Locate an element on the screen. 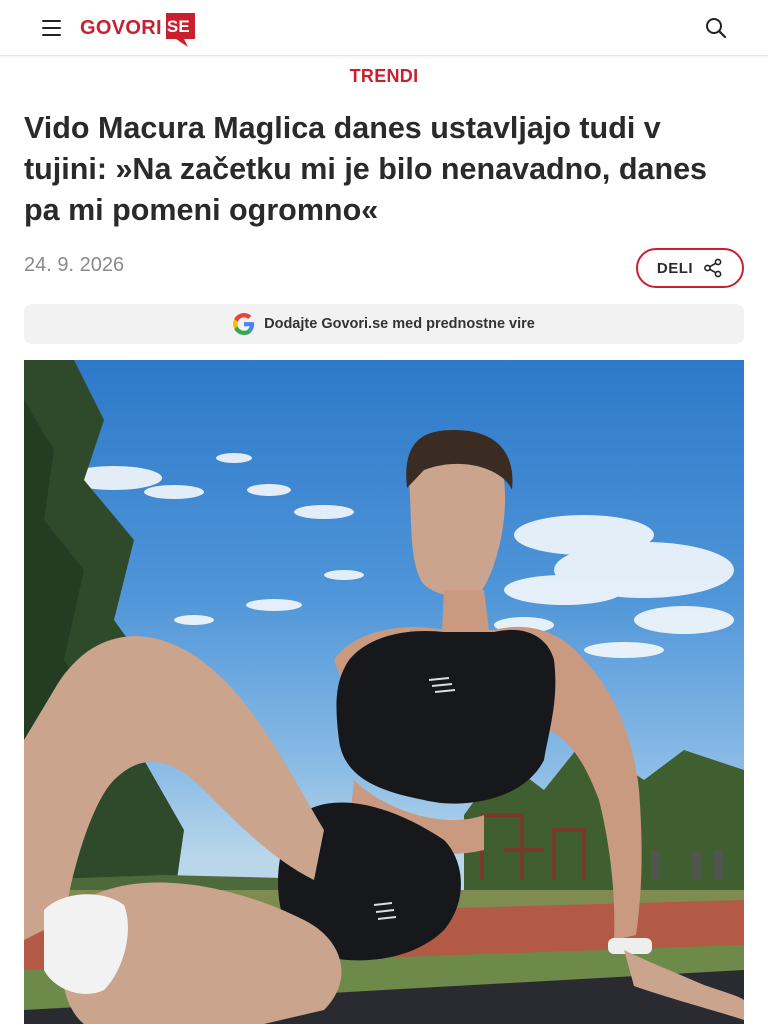 The height and width of the screenshot is (1024, 768). article-date: 24. 9. 2026 is located at coordinates (74, 265).